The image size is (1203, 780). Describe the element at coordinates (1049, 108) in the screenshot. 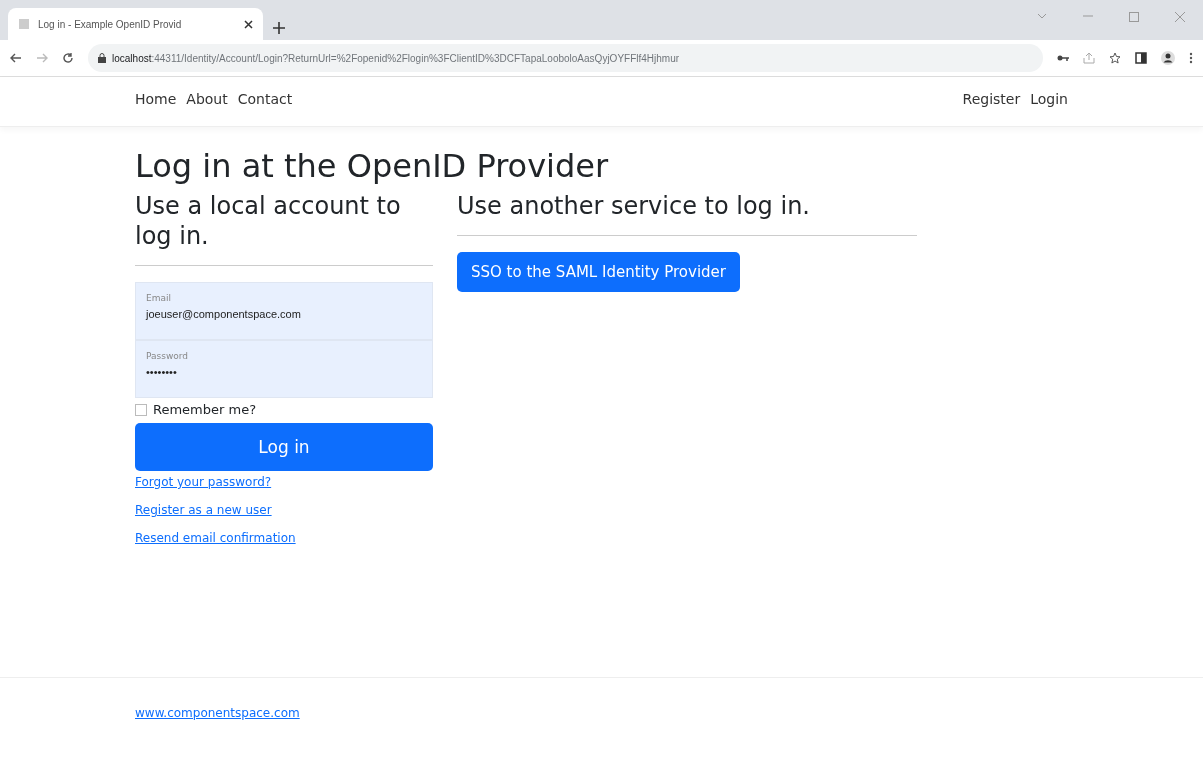

I see `nav-link: Login` at that location.